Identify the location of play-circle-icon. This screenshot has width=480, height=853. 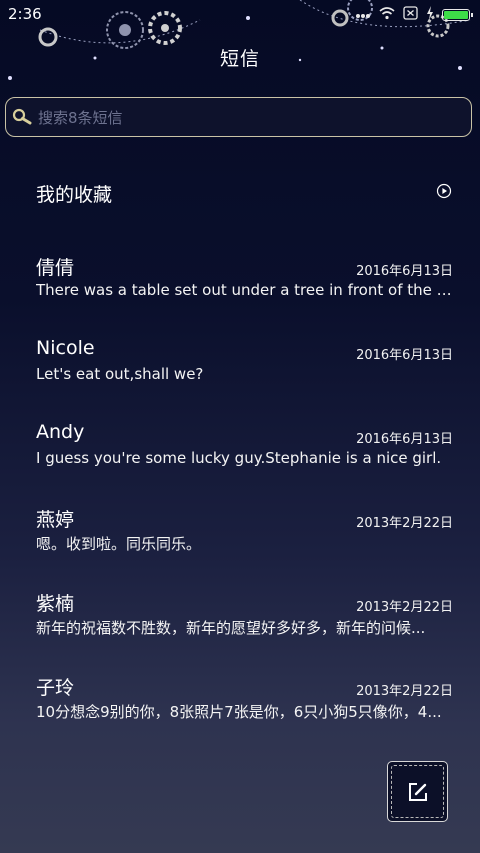
(444, 191).